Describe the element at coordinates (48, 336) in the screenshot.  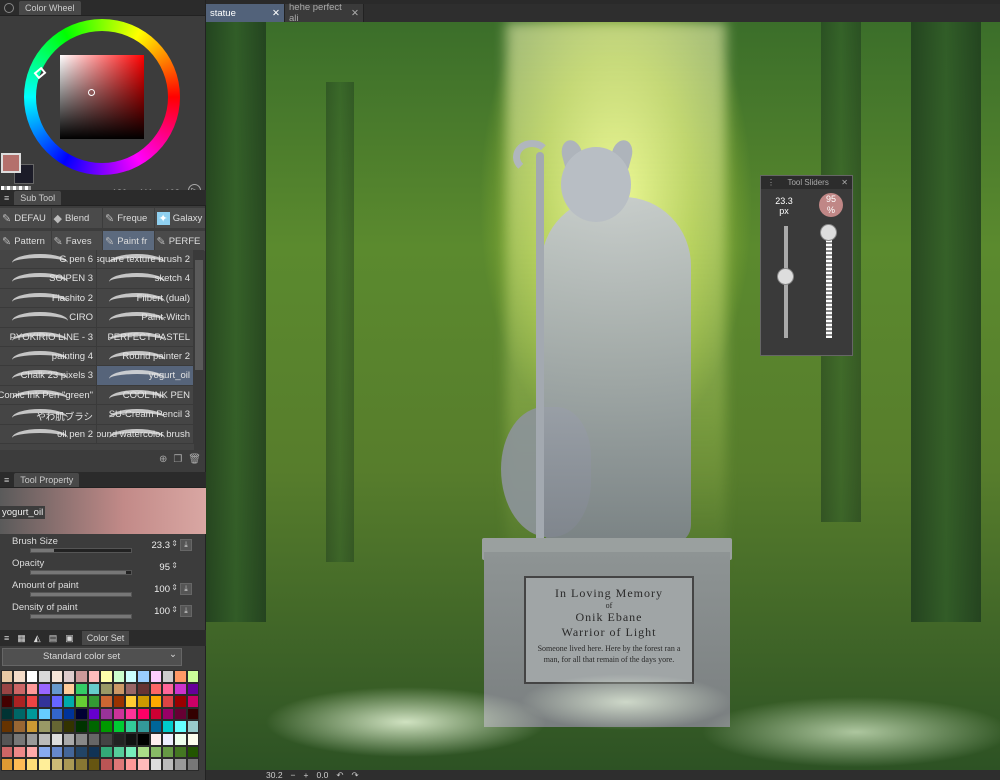
I see `brush-item: PYOKIRIO LINE - 3` at that location.